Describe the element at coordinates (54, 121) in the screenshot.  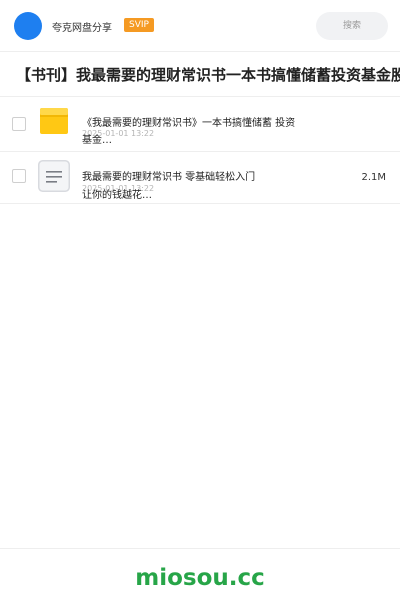
I see `folder-icon` at that location.